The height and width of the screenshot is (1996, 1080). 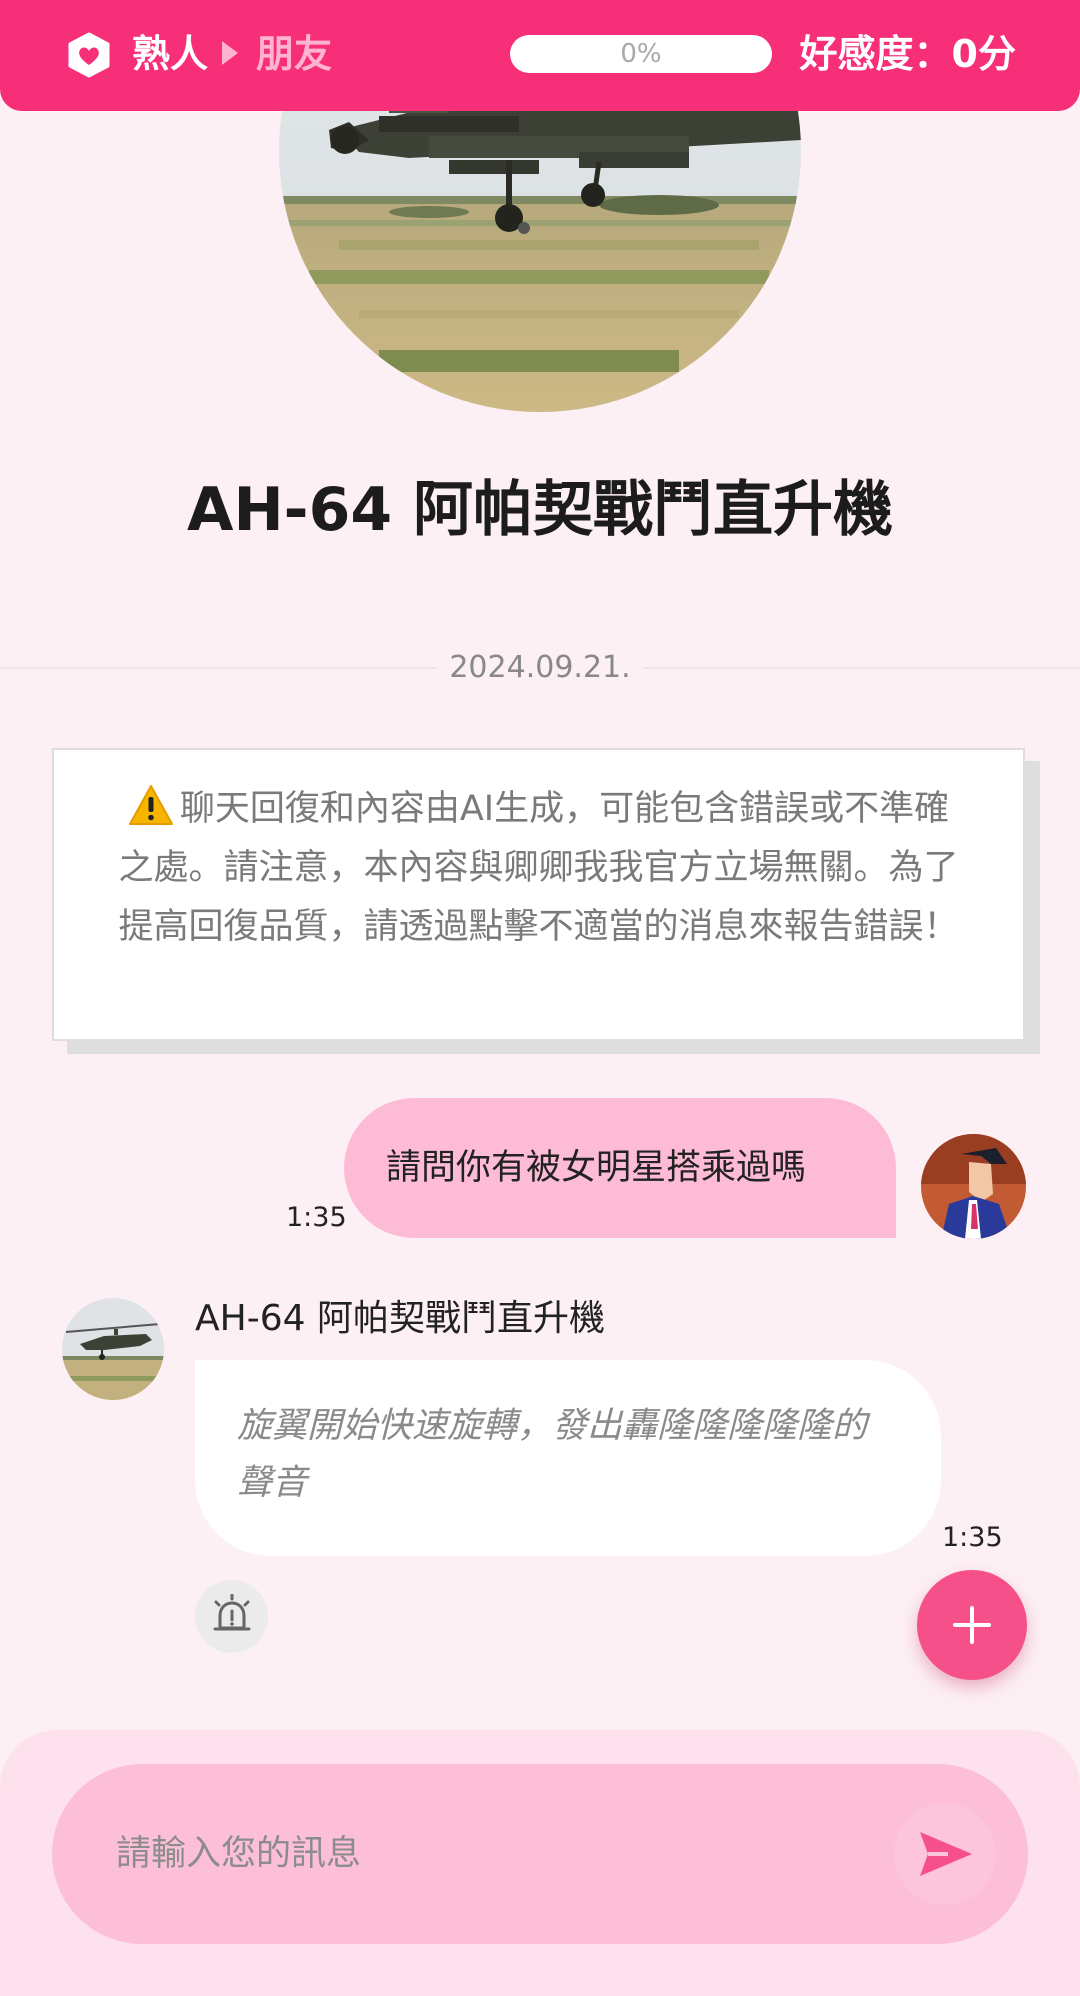 What do you see at coordinates (400, 1318) in the screenshot?
I see `bot-name-label: AH-64 阿帕契戰鬥直升機` at bounding box center [400, 1318].